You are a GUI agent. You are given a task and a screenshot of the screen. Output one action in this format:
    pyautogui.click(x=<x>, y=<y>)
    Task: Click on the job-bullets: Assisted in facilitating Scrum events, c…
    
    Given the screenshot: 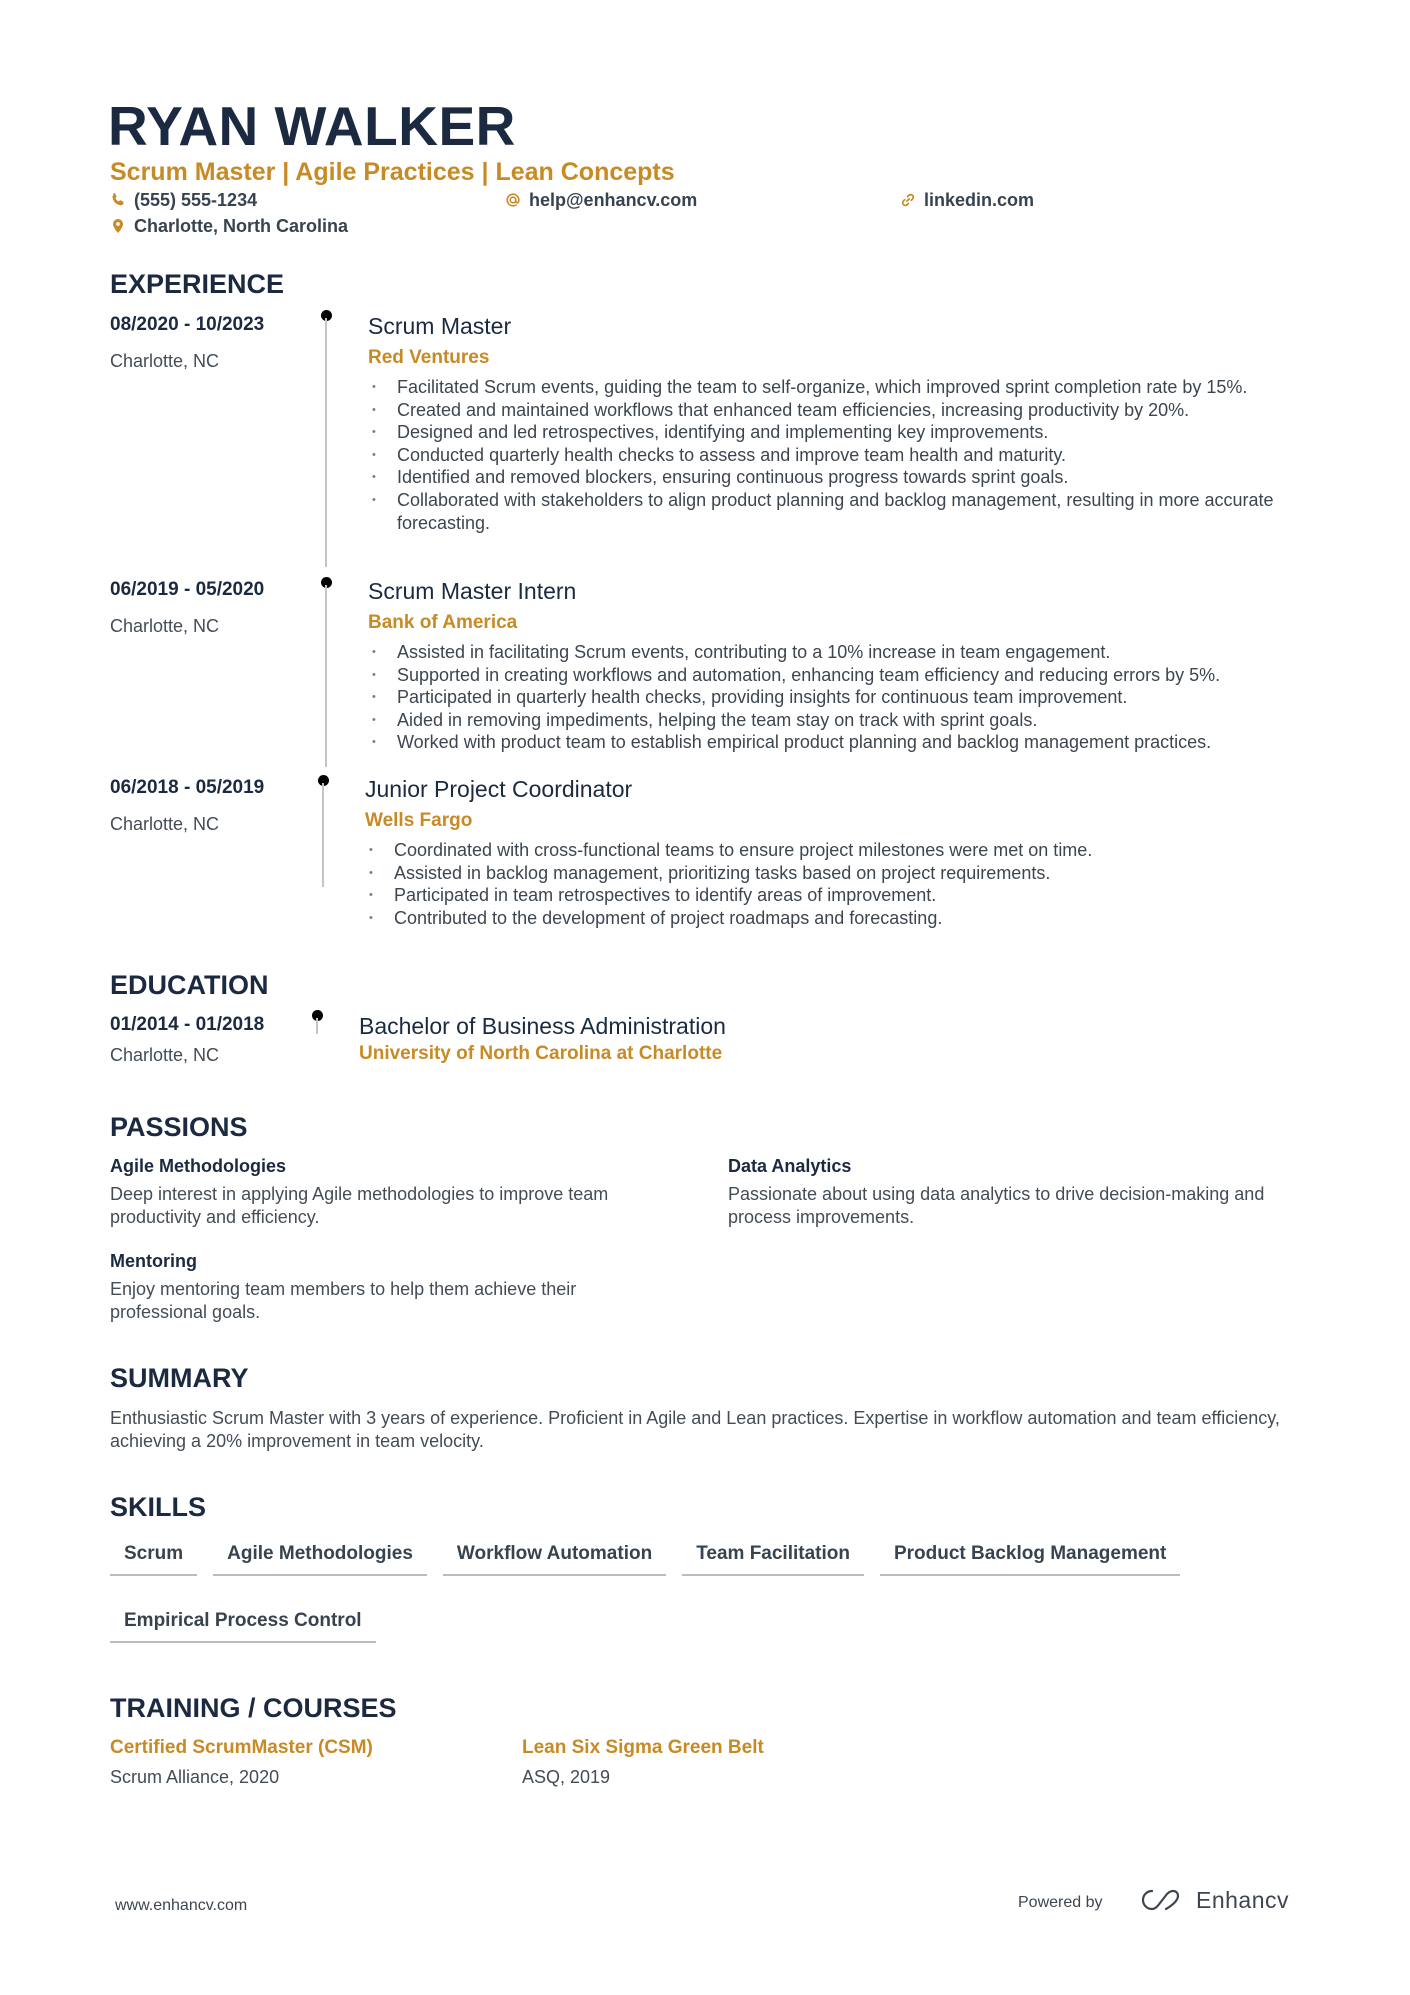 What is the action you would take?
    pyautogui.click(x=838, y=697)
    